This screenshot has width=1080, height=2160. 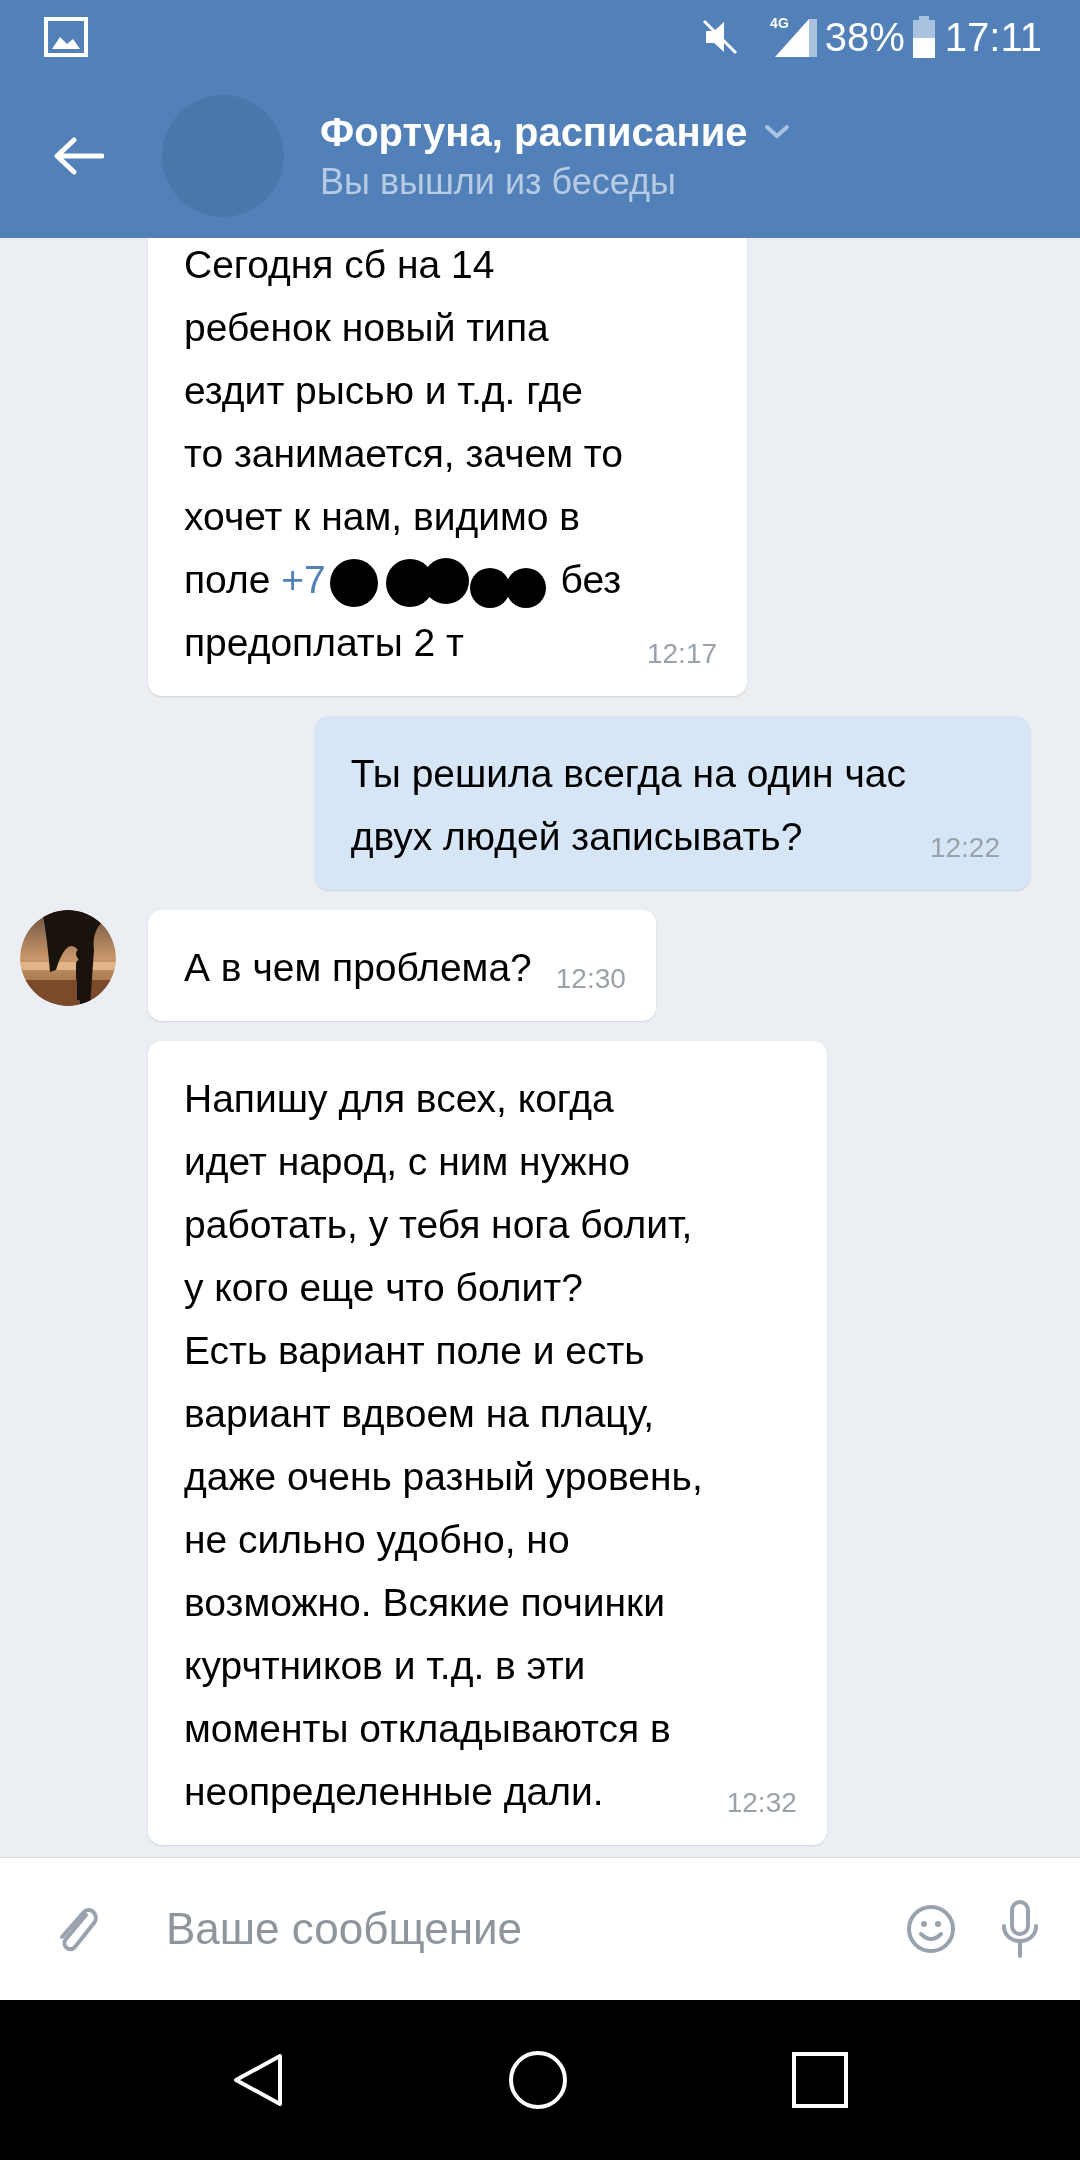 I want to click on message-time: 12:32, so click(x=761, y=1803).